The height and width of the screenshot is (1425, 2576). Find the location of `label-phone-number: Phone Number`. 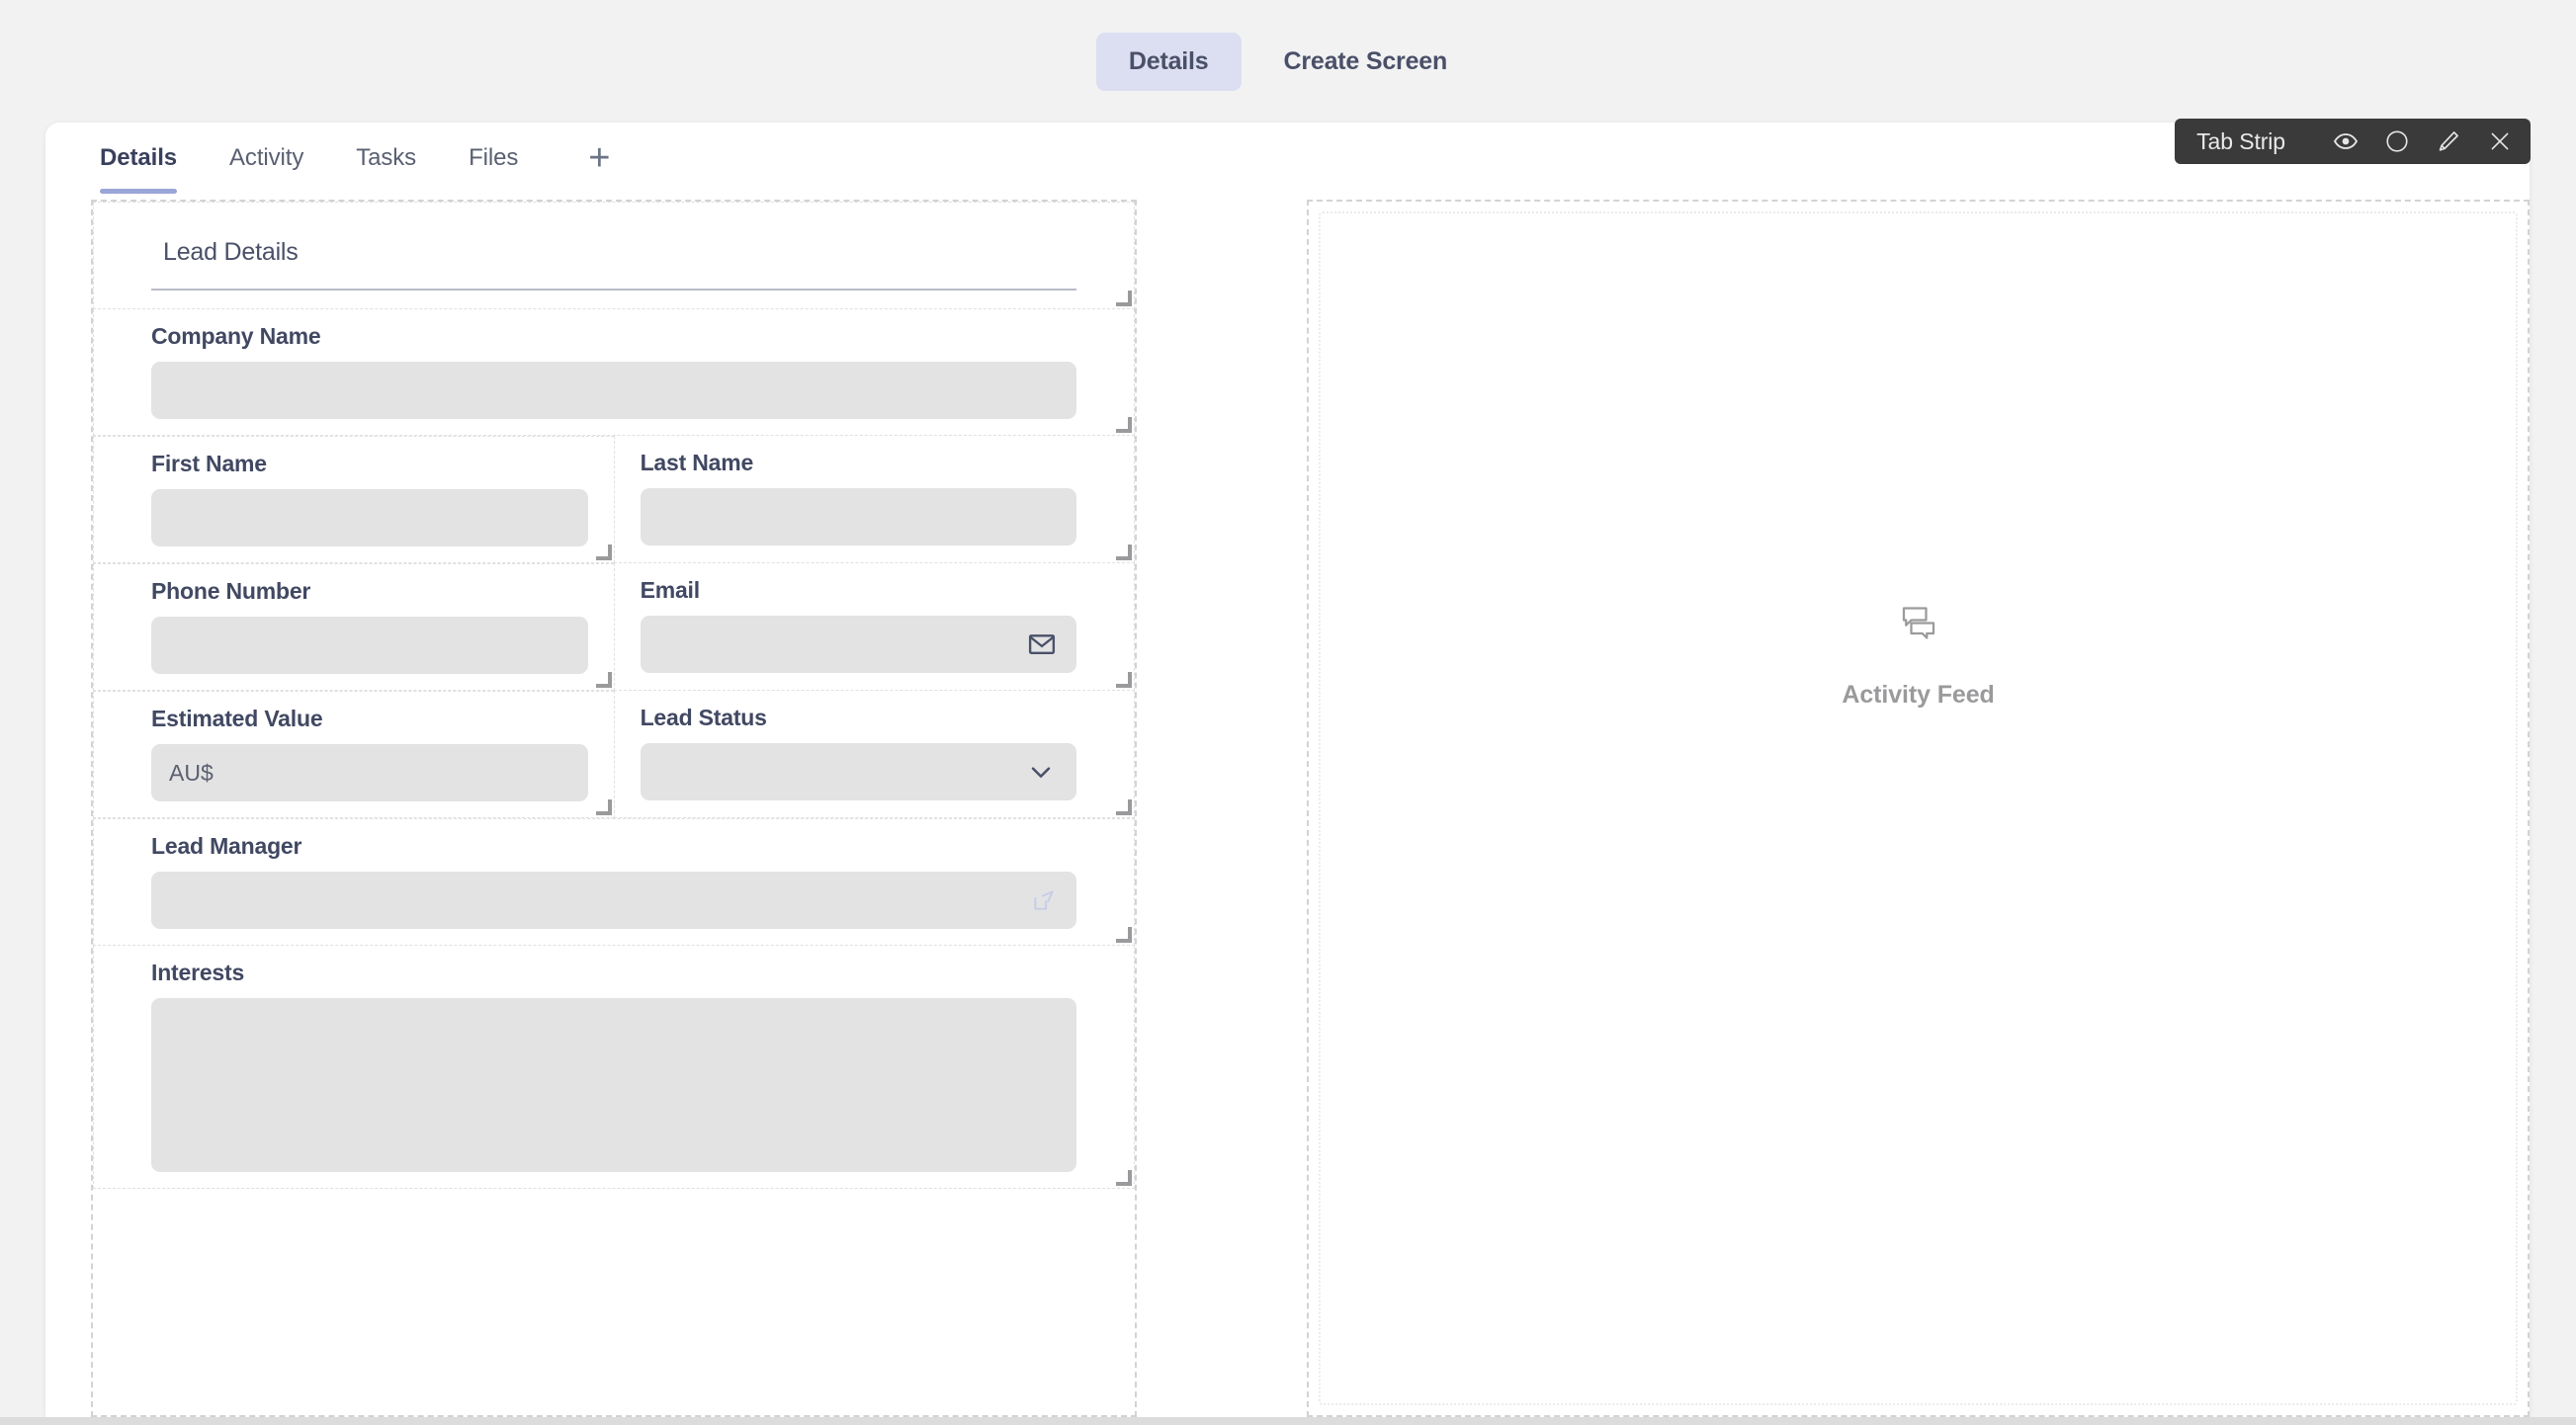

label-phone-number: Phone Number is located at coordinates (231, 591).